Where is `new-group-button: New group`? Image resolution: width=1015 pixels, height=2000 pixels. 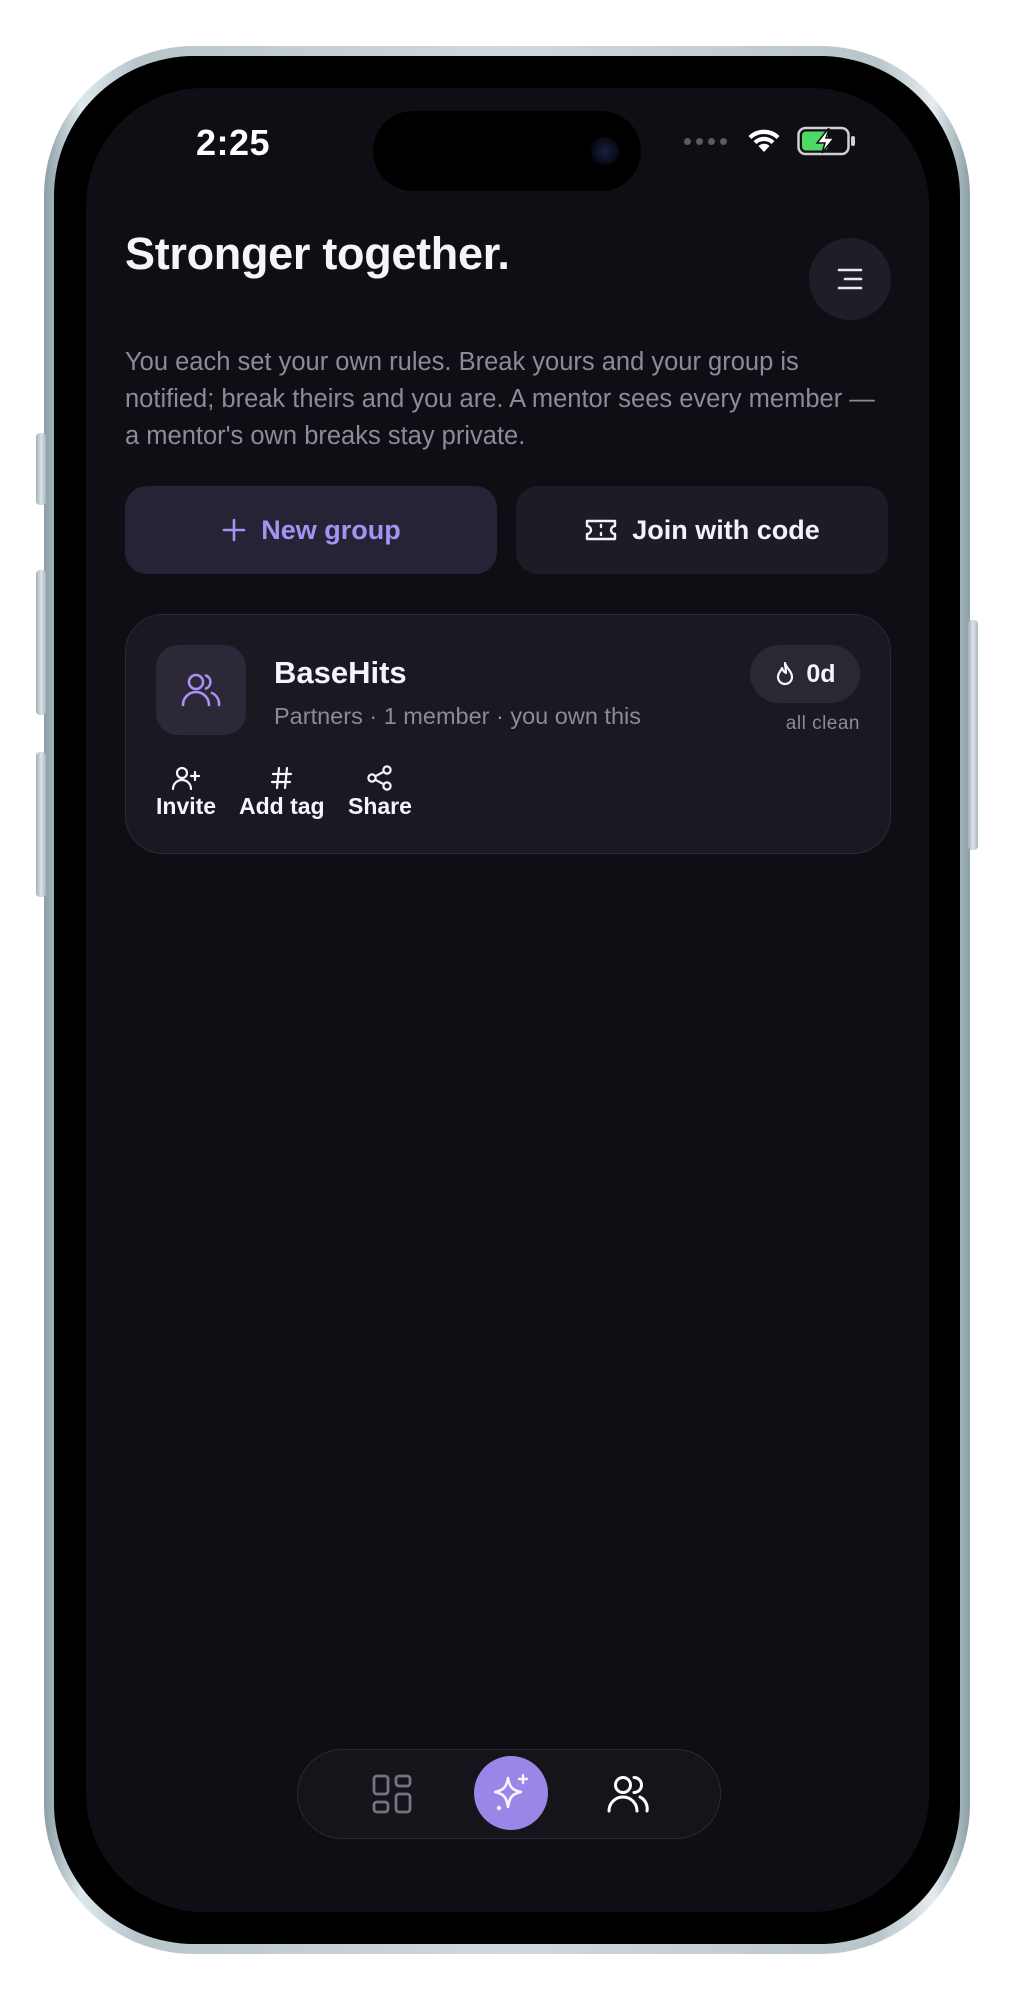 new-group-button: New group is located at coordinates (311, 530).